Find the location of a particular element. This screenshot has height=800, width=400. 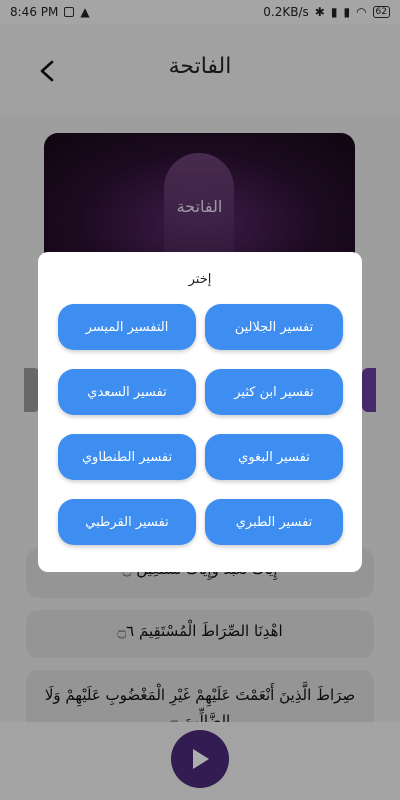

button-label: تفسير السعدي is located at coordinates (127, 392).